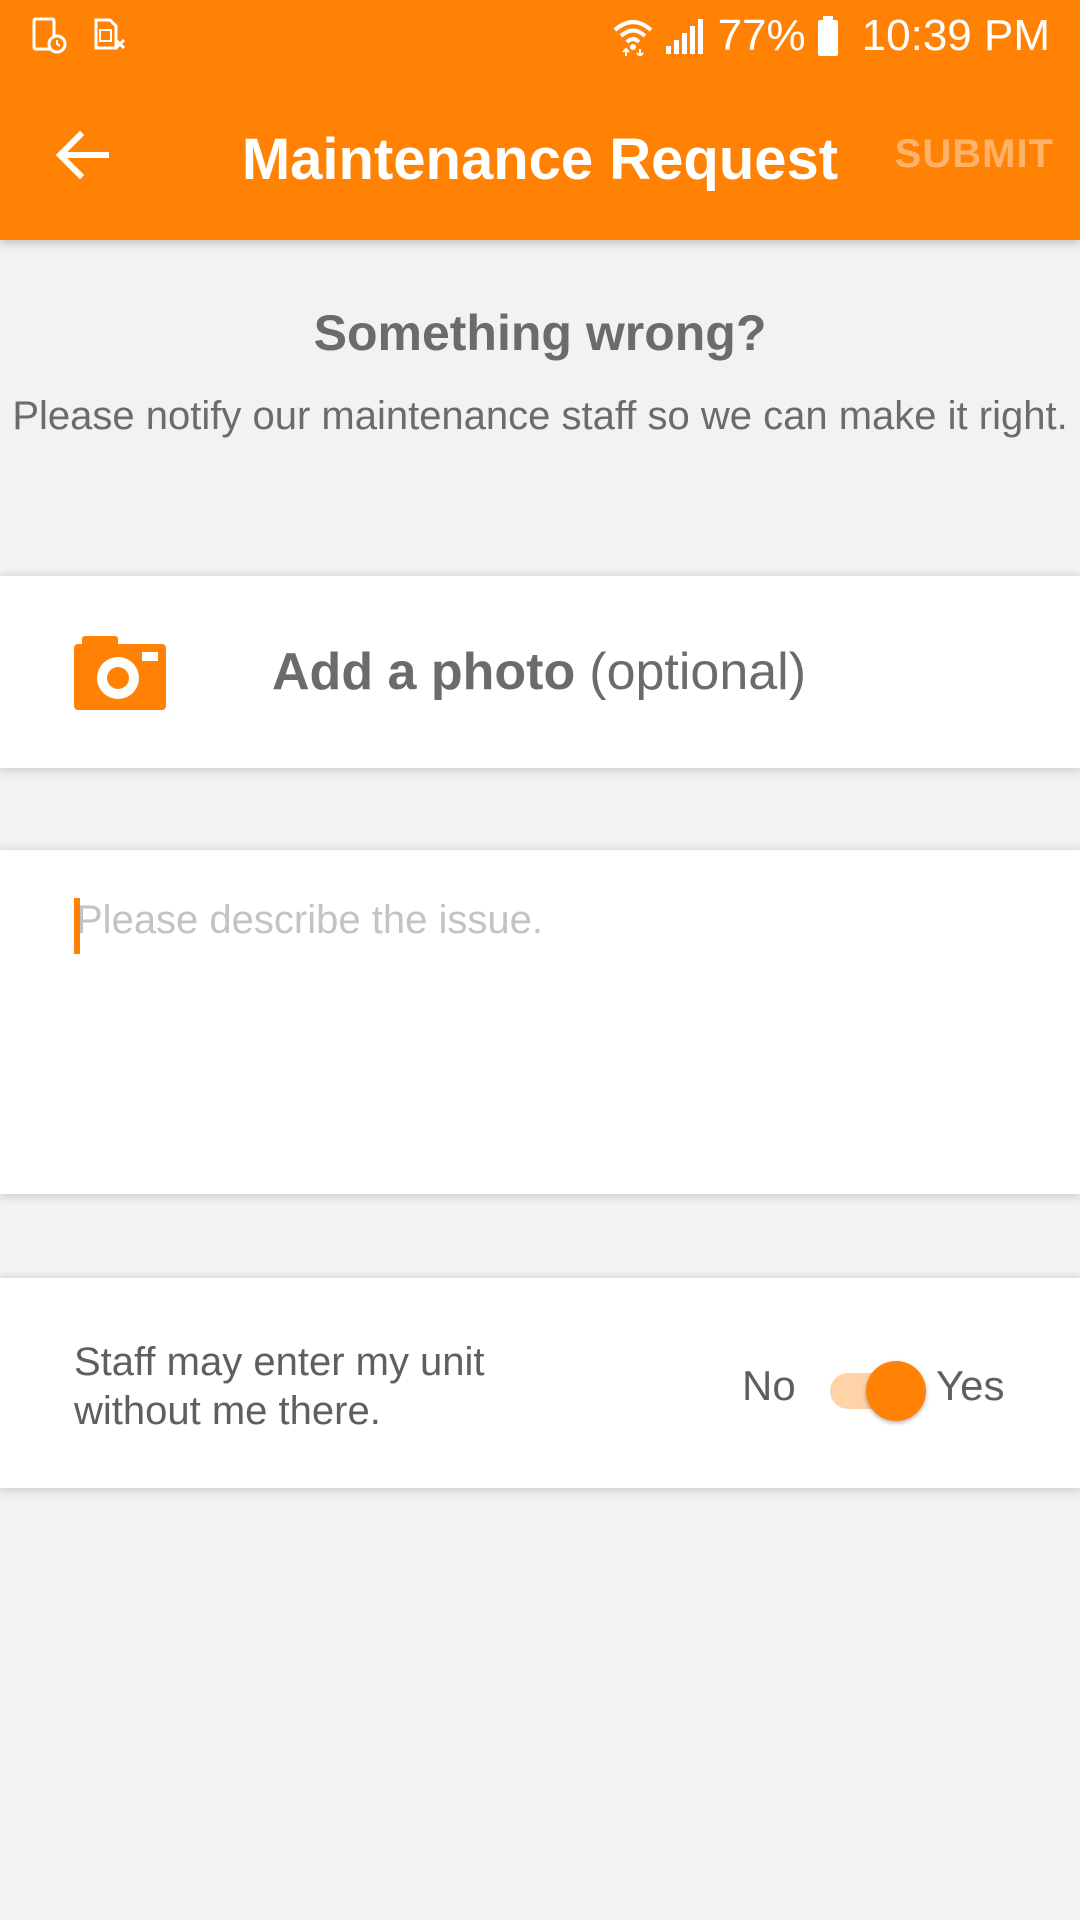  What do you see at coordinates (684, 36) in the screenshot?
I see `signal-icon` at bounding box center [684, 36].